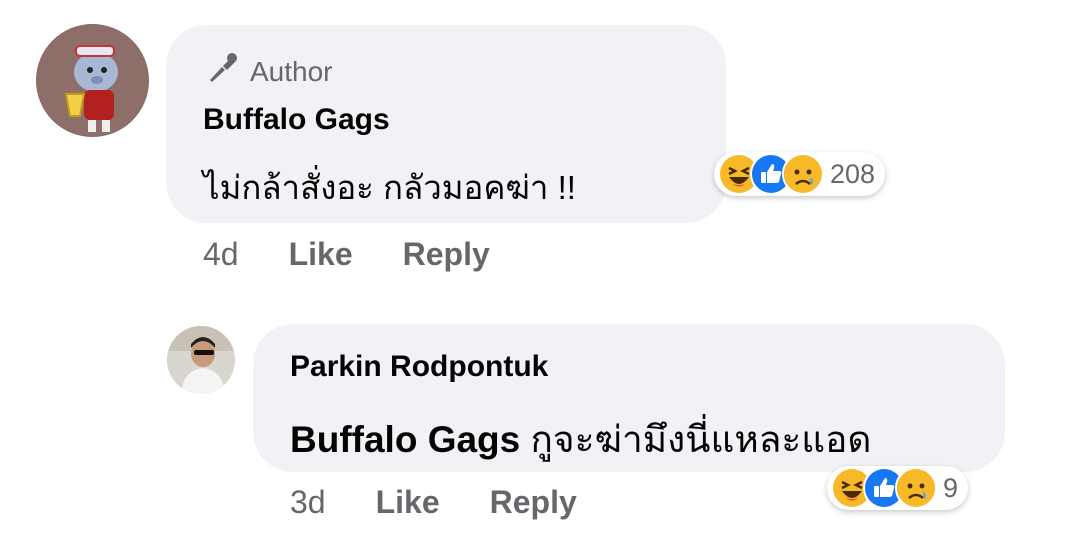 This screenshot has width=1080, height=541. Describe the element at coordinates (853, 173) in the screenshot. I see `reaction-count: 208` at that location.